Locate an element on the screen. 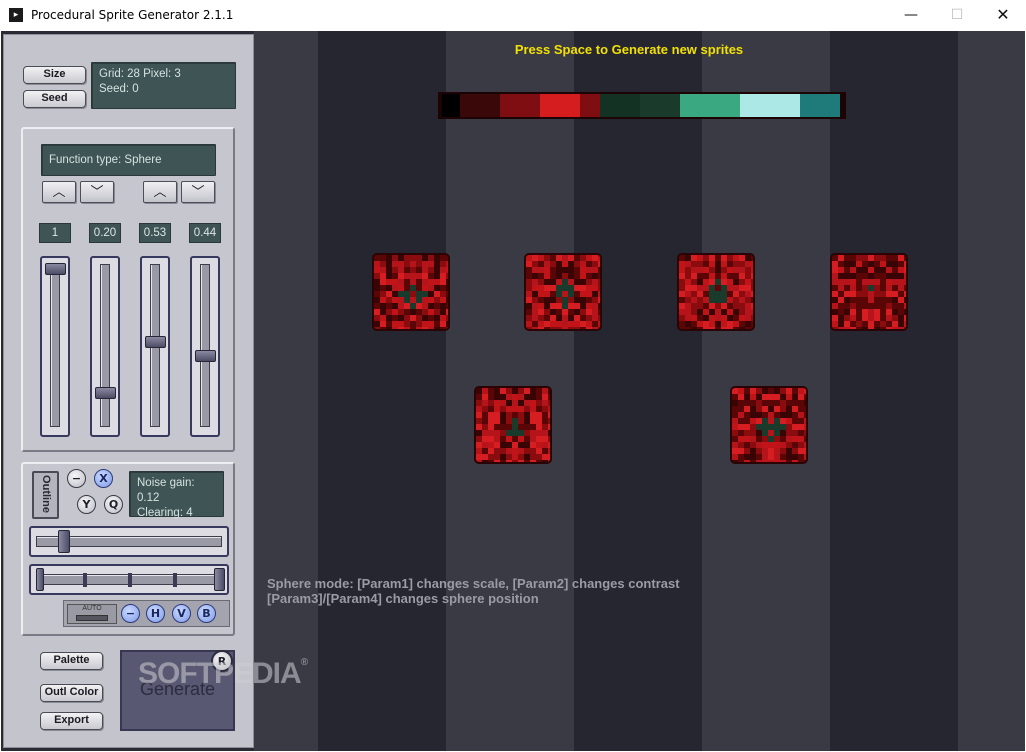 Image resolution: width=1026 pixels, height=752 pixels. symmetry-h-button: H is located at coordinates (155, 613).